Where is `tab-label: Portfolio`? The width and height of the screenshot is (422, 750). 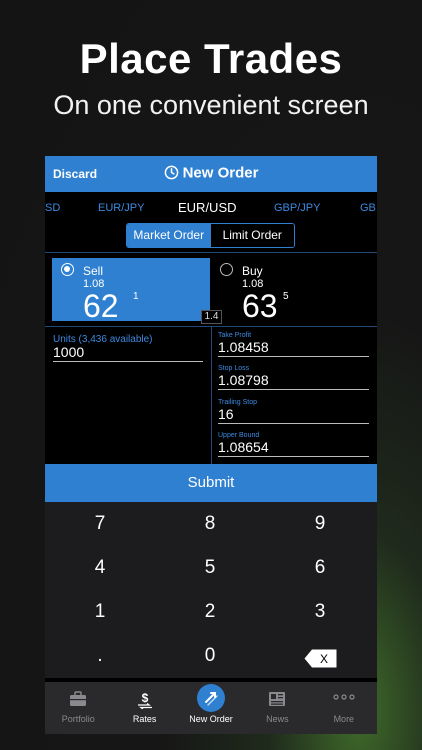
tab-label: Portfolio is located at coordinates (78, 719).